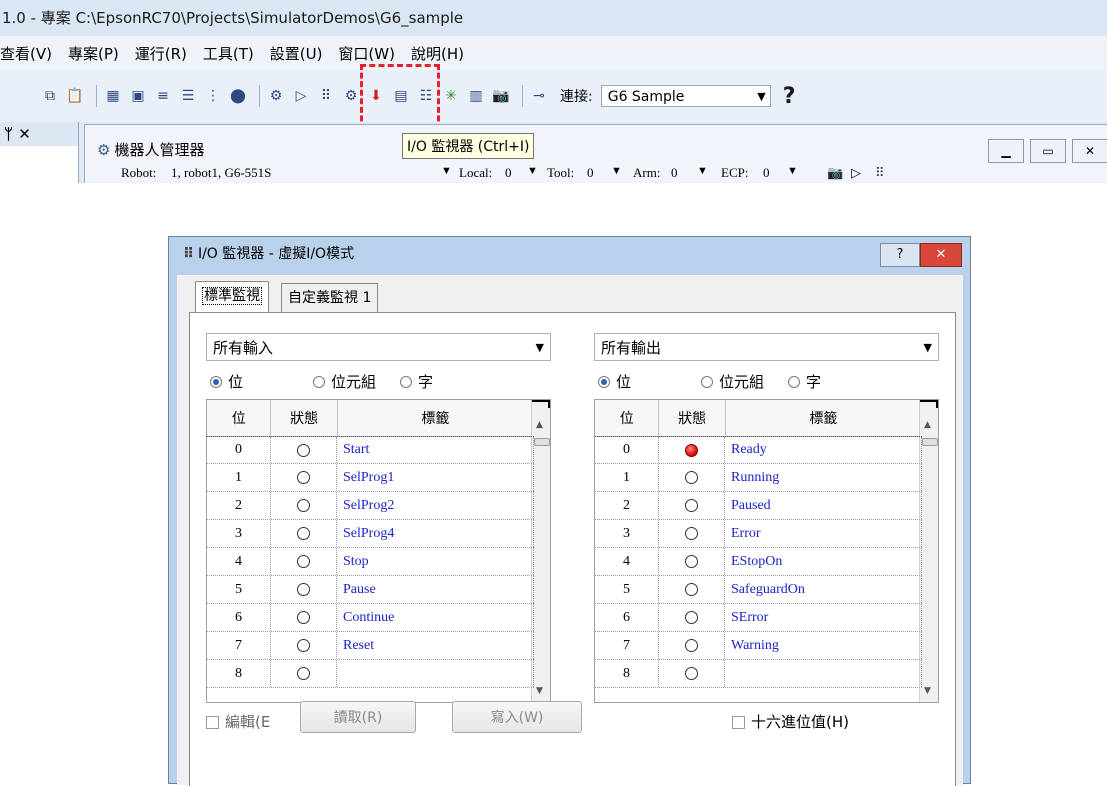  Describe the element at coordinates (758, 506) in the screenshot. I see `table-row: 2 Paused` at that location.